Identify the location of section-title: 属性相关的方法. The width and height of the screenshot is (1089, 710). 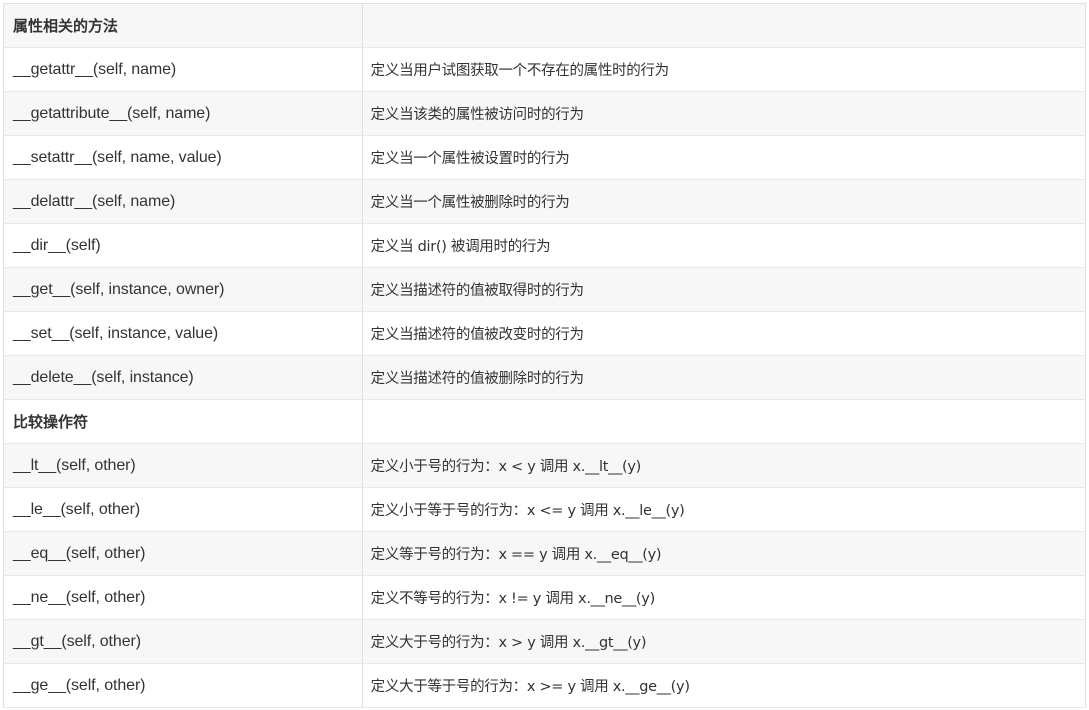
(183, 25).